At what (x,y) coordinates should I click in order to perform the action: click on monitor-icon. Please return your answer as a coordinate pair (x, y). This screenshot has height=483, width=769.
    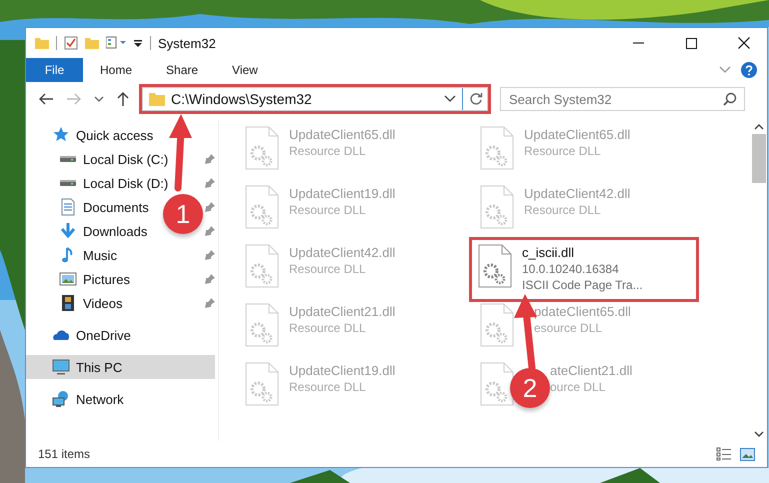
    Looking at the image, I should click on (61, 367).